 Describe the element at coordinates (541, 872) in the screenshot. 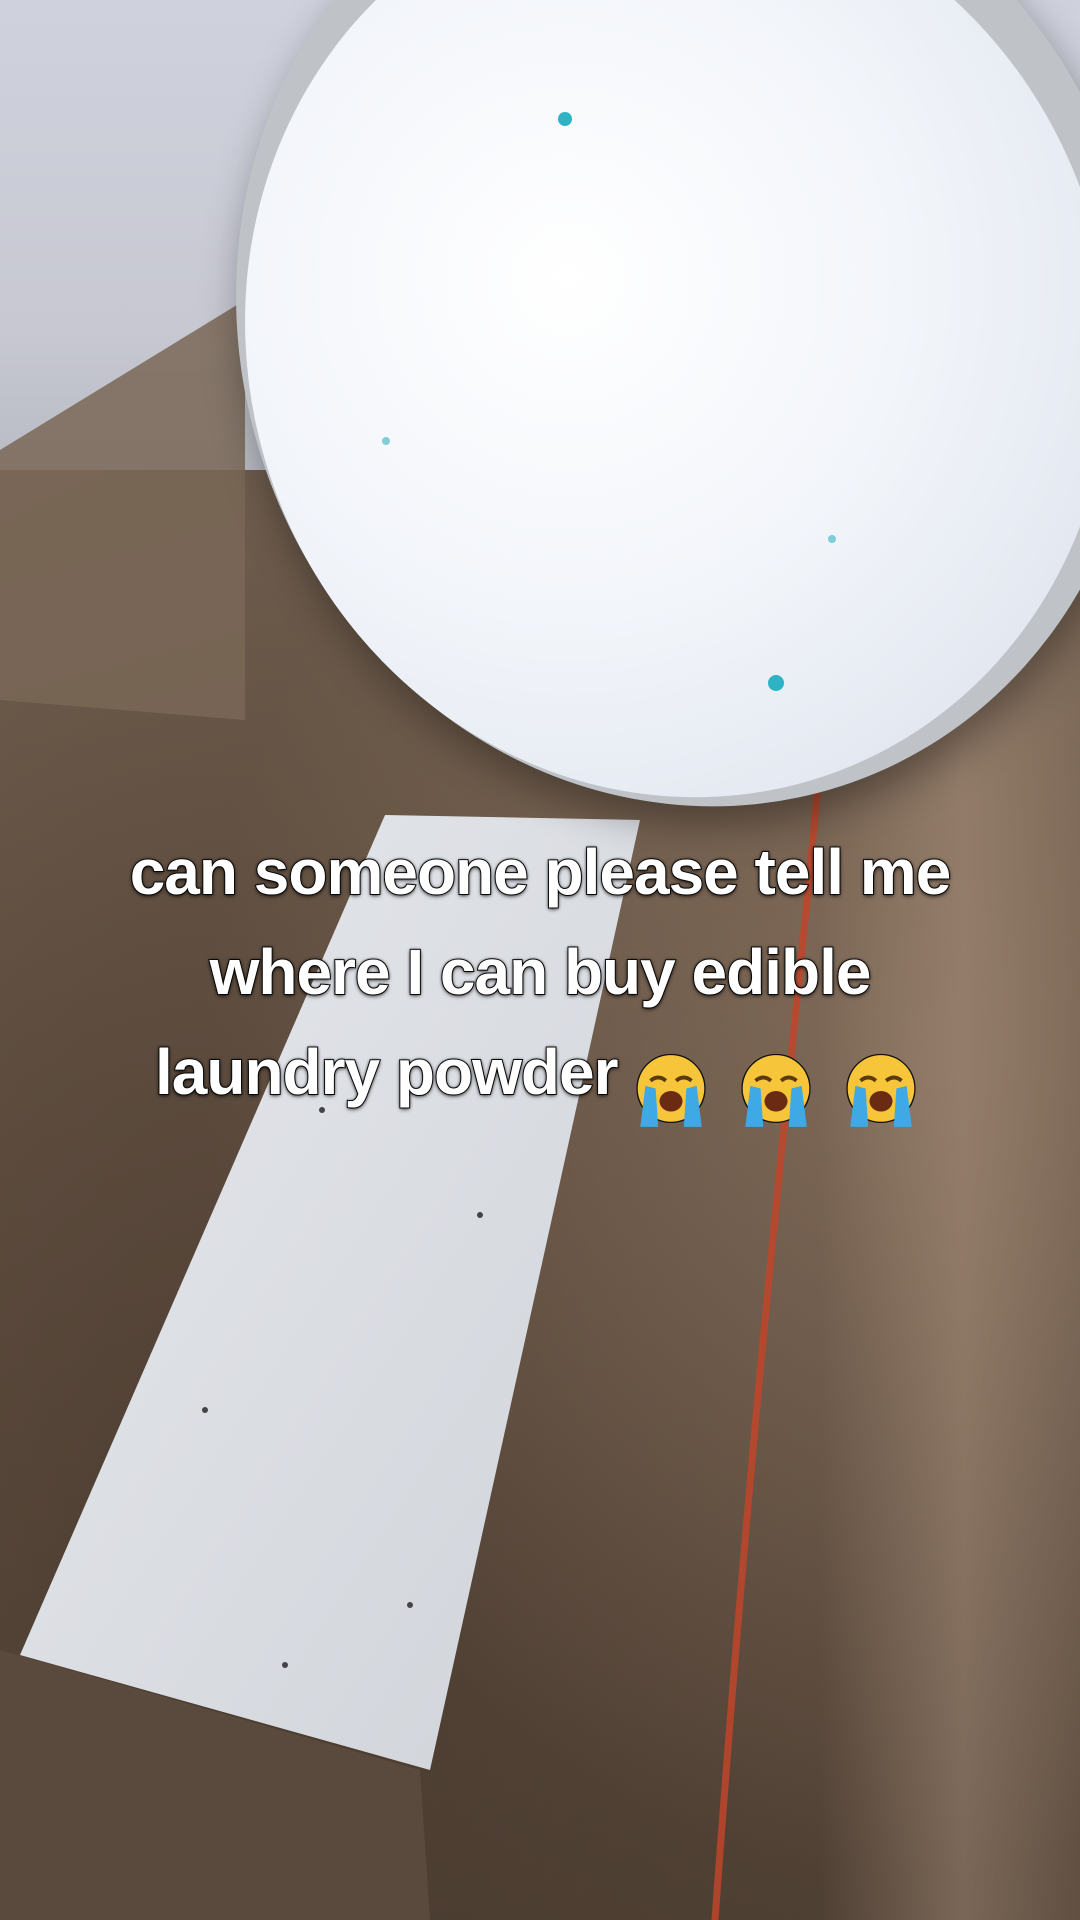

I see `caption-line-1: can someone please tell me` at that location.